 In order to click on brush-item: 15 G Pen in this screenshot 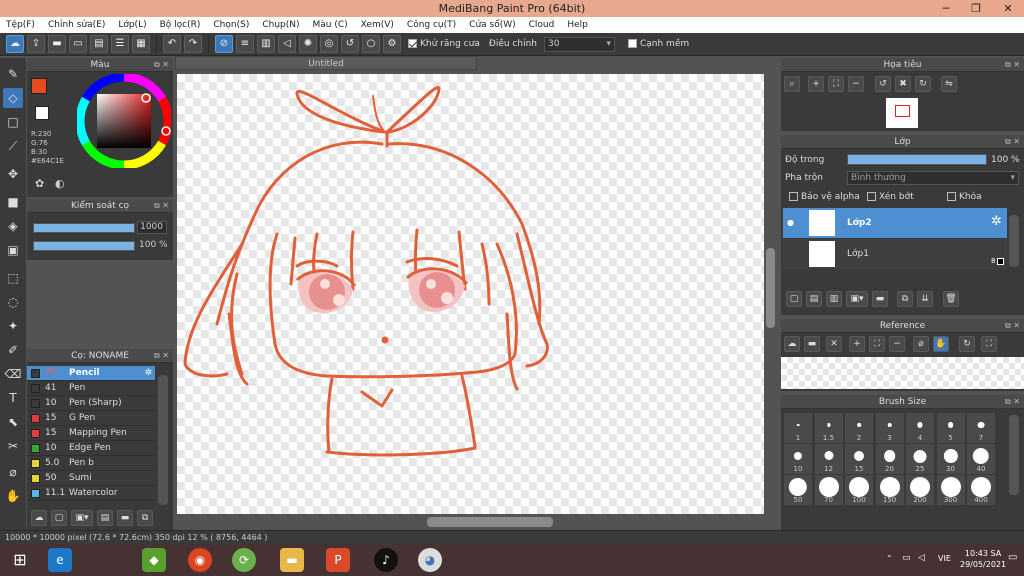, I will do `click(91, 418)`.